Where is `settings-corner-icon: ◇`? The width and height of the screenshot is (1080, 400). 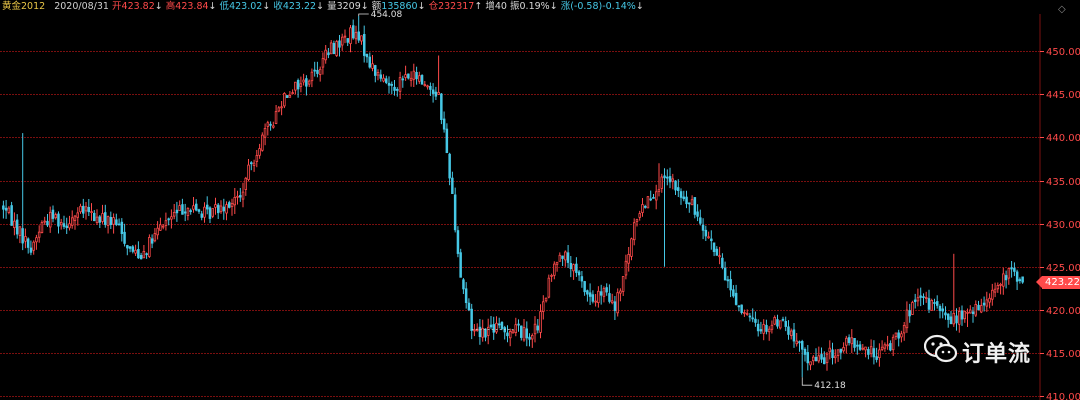
settings-corner-icon: ◇ is located at coordinates (1062, 9).